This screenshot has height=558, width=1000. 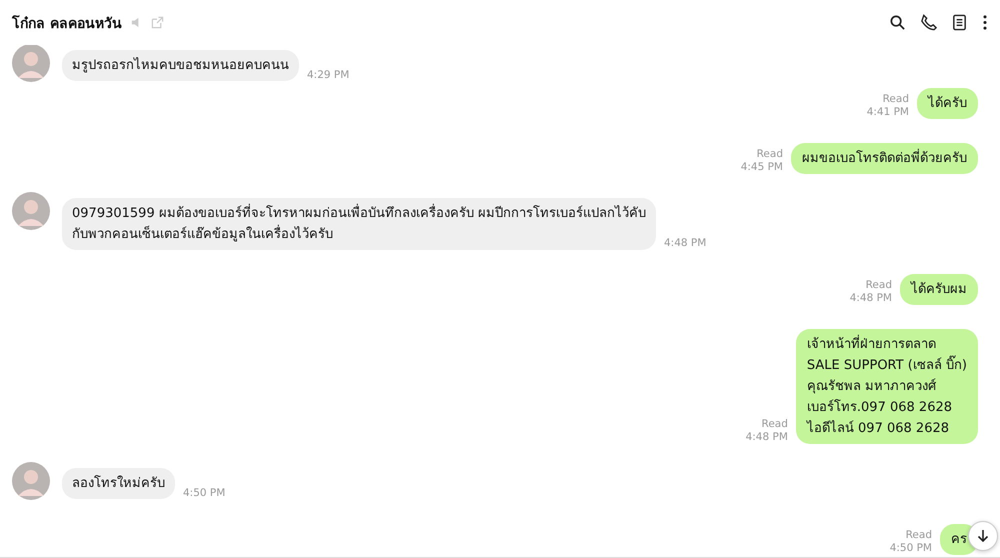 I want to click on chat-title: โก๋กล คลคอนหวัน, so click(x=67, y=24).